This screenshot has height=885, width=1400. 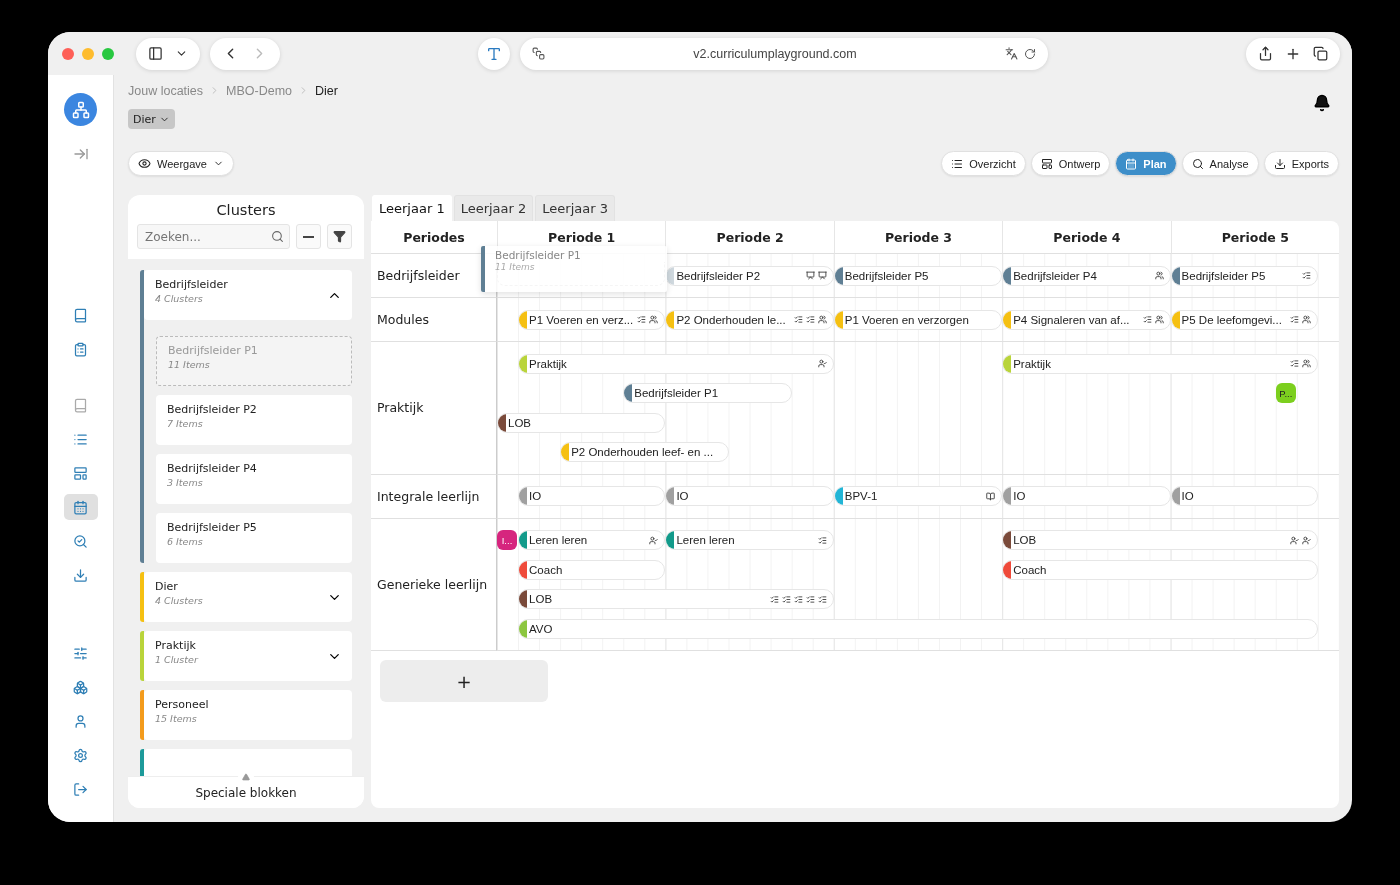 I want to click on plan-block: Bedrijfsleider P1, so click(x=707, y=393).